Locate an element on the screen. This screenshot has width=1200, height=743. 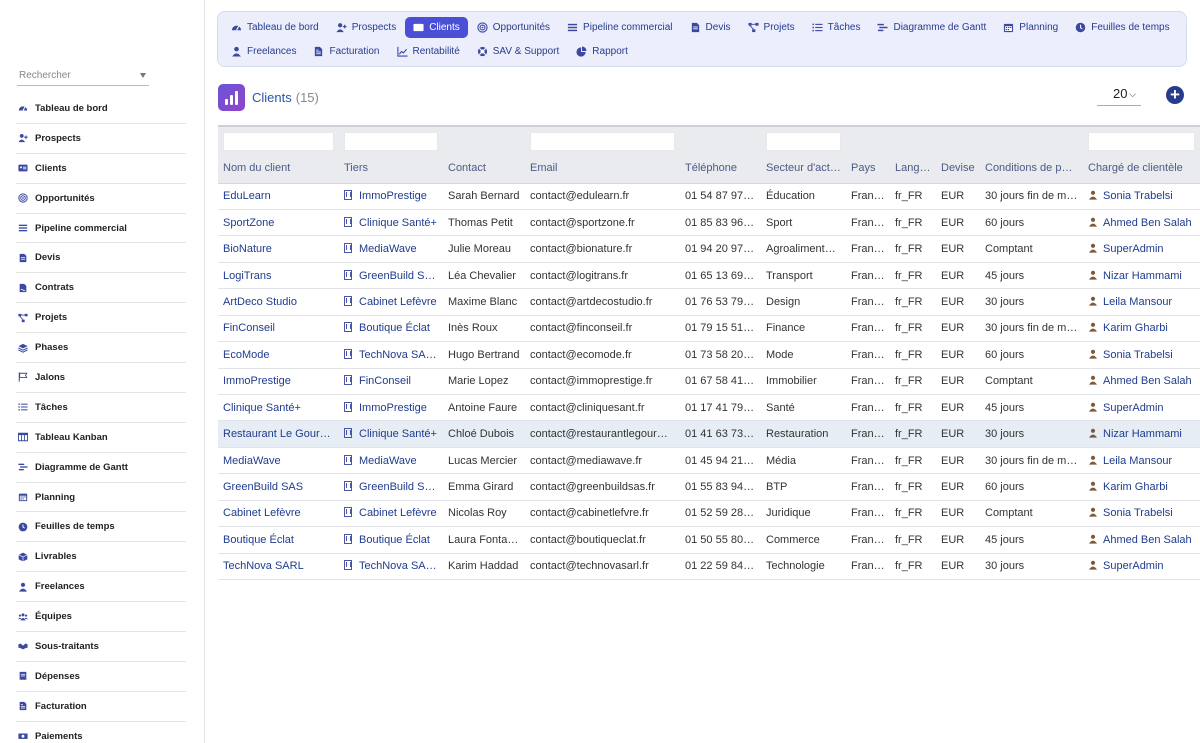
sidebar-item-equipes: Équipes is located at coordinates (101, 617).